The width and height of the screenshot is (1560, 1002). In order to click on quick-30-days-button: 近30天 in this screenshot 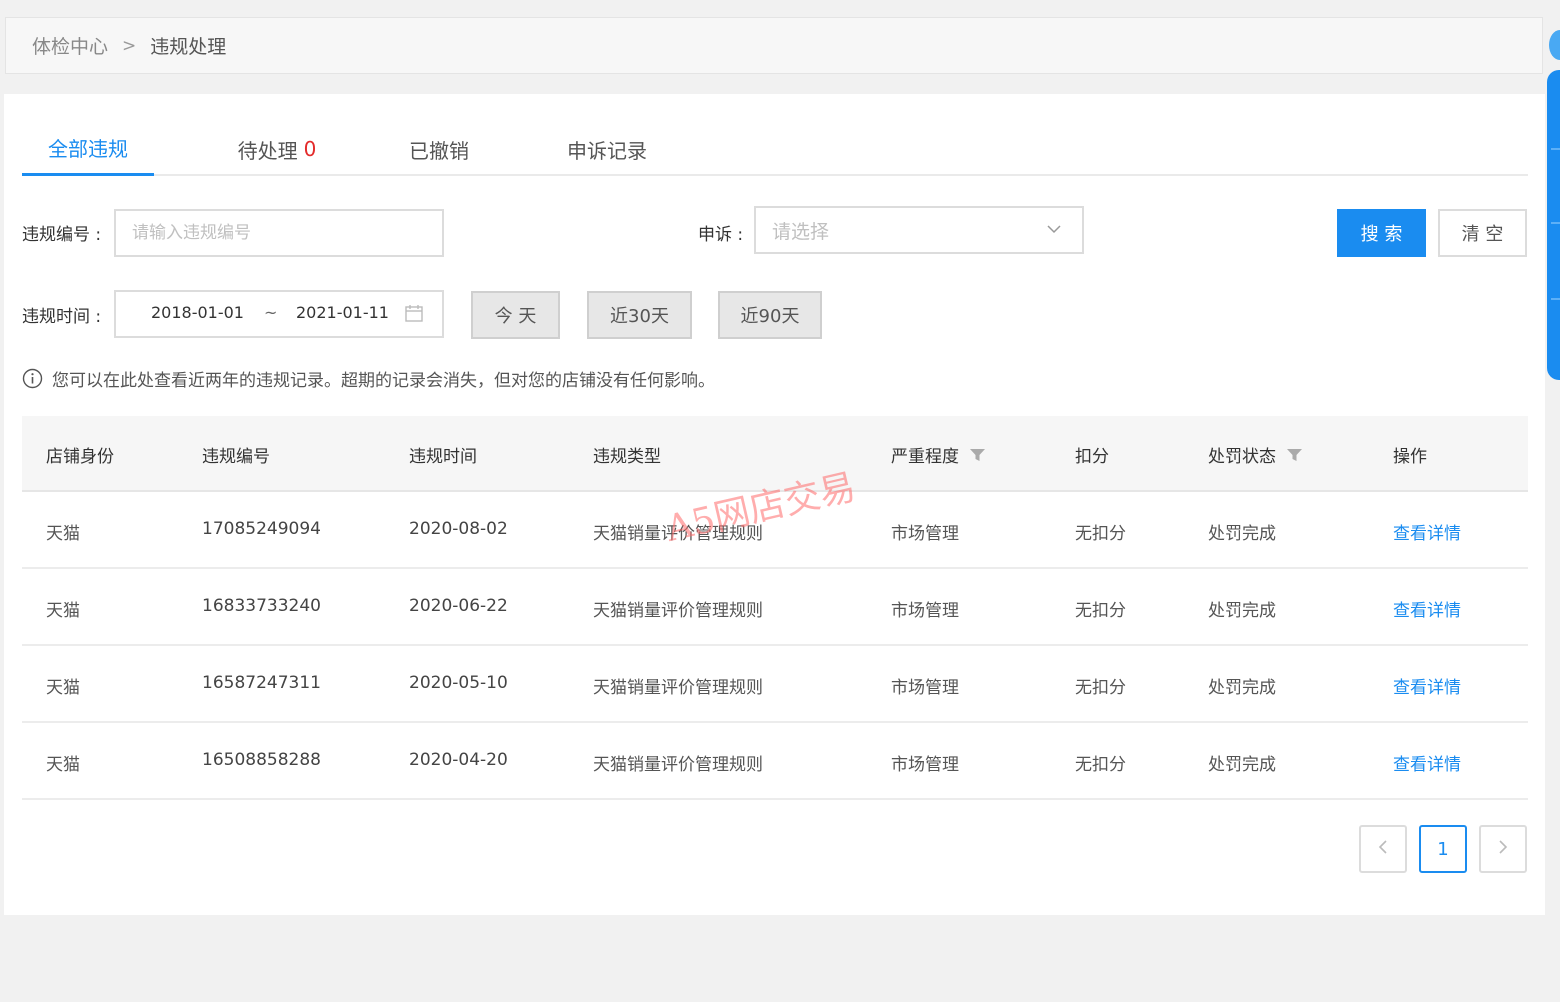, I will do `click(639, 315)`.